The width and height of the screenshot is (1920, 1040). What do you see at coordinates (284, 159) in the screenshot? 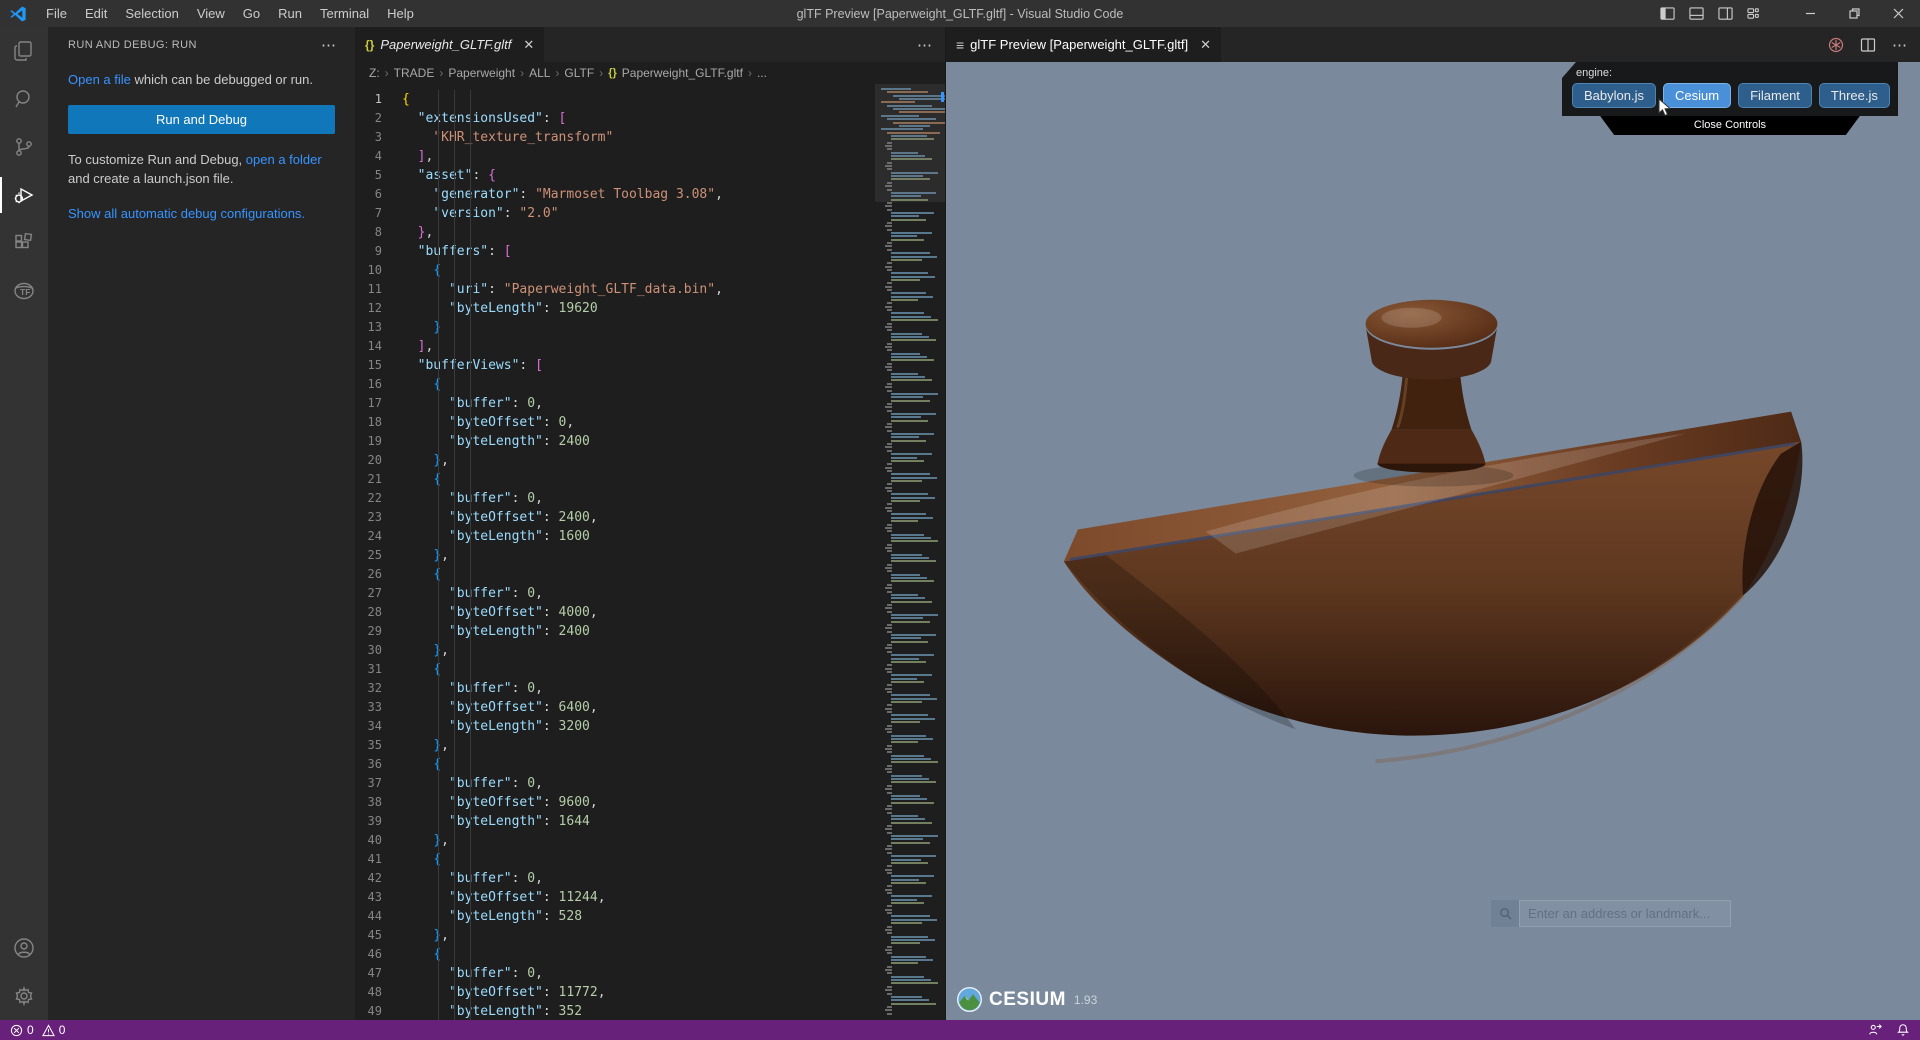
I see `open-a-folder-link: open a folder` at bounding box center [284, 159].